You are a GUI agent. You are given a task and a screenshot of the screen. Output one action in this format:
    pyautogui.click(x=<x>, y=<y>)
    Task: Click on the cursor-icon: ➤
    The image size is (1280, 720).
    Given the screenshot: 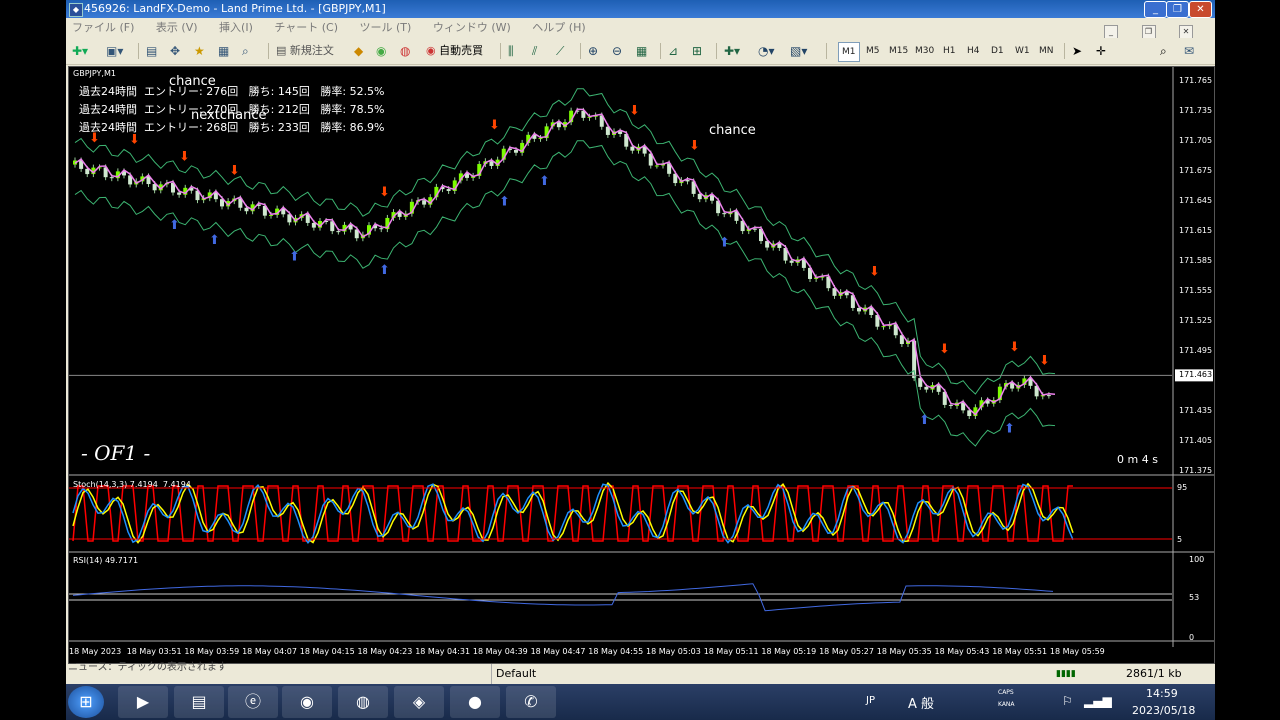 What is the action you would take?
    pyautogui.click(x=1077, y=51)
    